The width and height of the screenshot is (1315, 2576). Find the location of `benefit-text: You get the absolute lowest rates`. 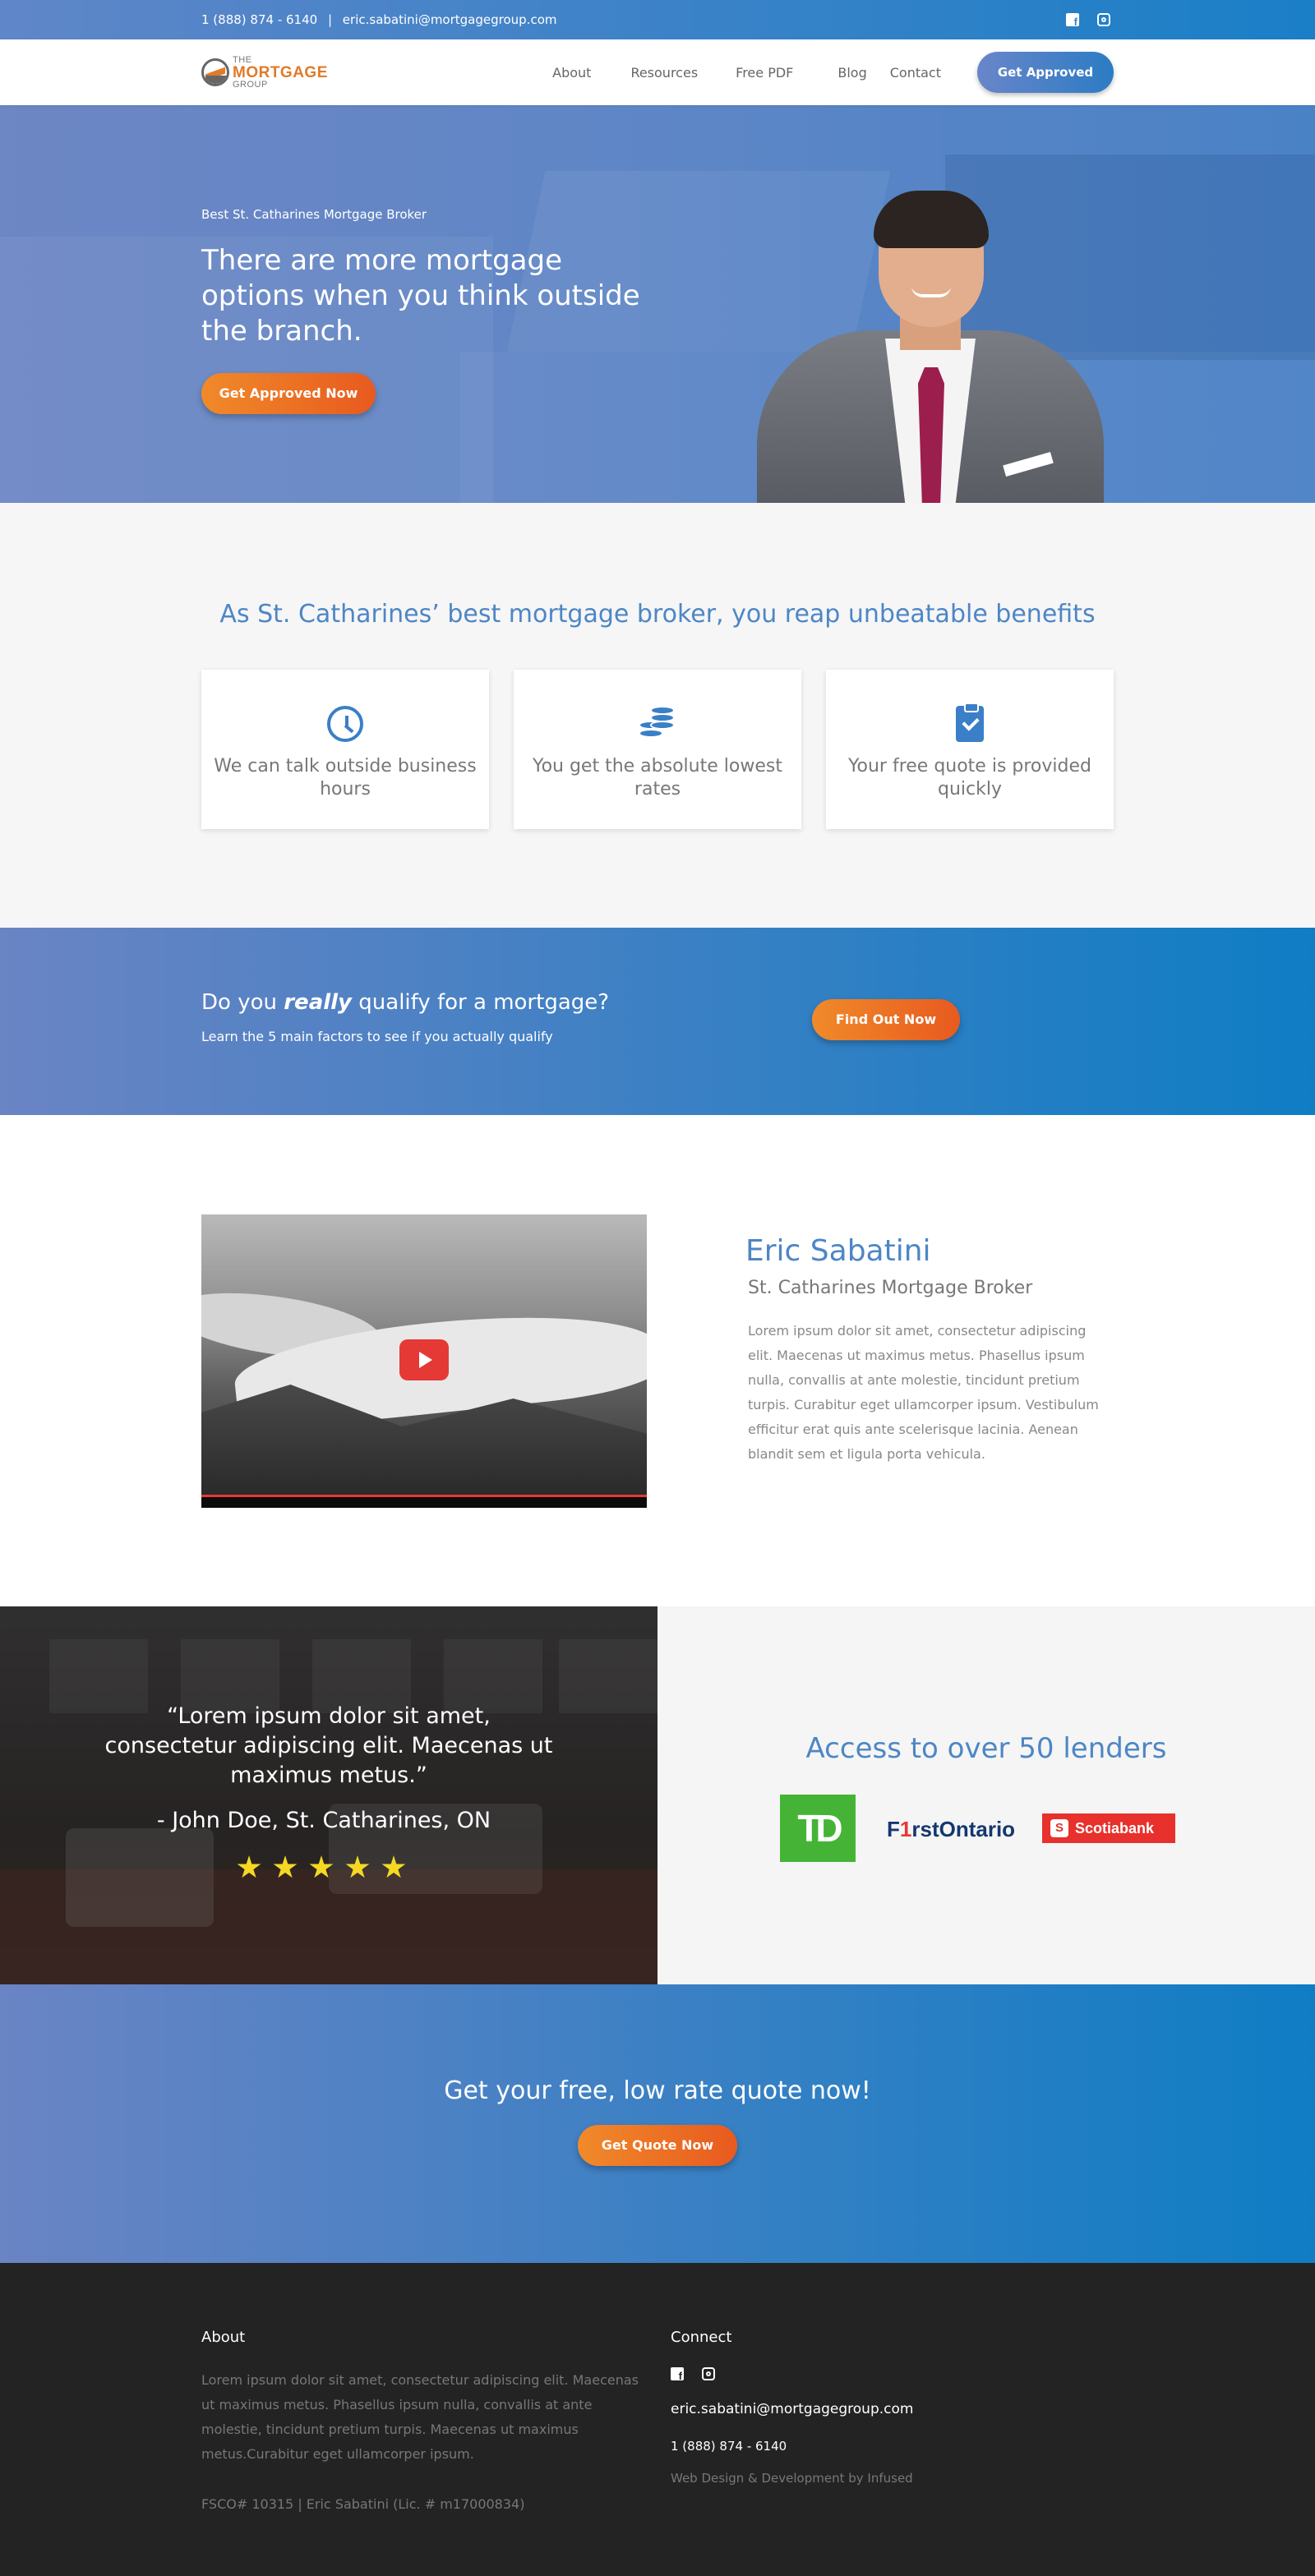

benefit-text: You get the absolute lowest rates is located at coordinates (657, 778).